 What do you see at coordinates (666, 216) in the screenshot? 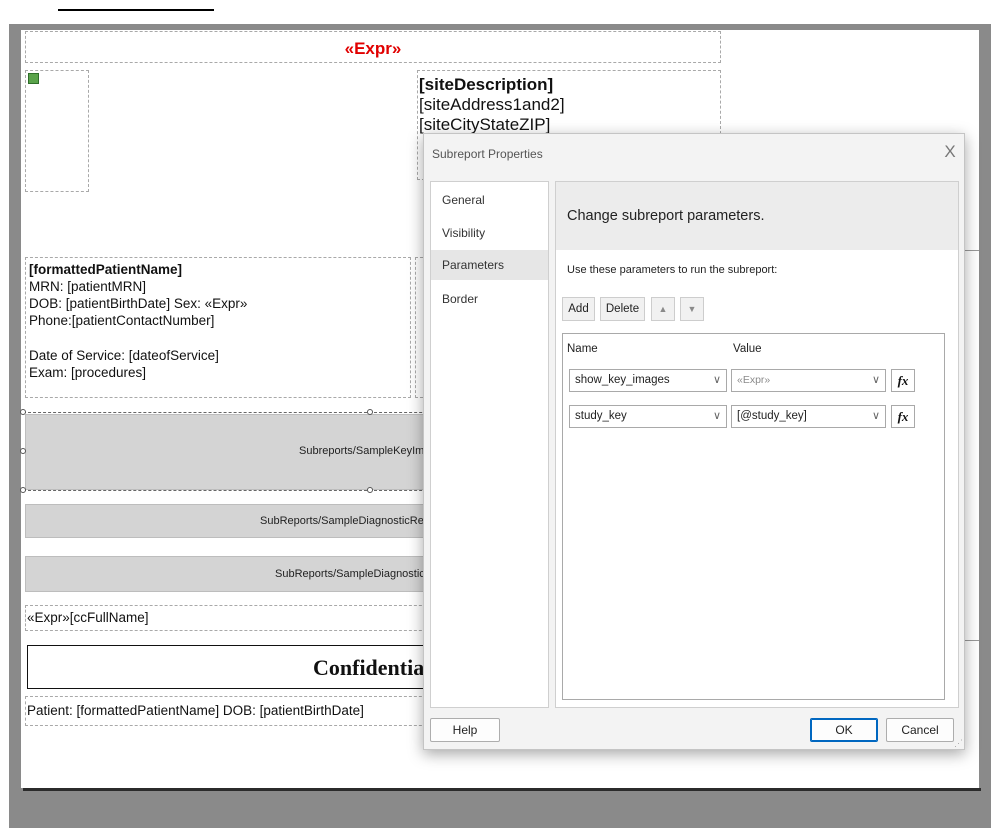
I see `panel-header-text: Change subreport parameters.` at bounding box center [666, 216].